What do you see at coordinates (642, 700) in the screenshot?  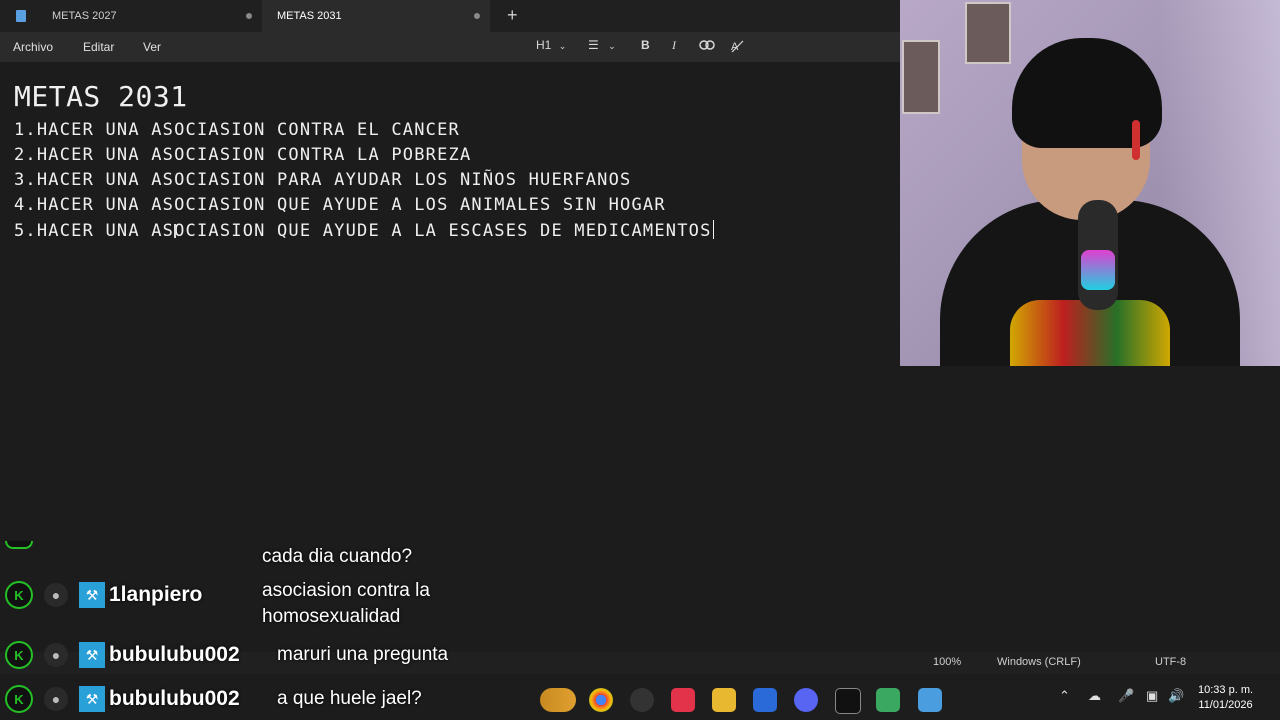 I see `obs-icon` at bounding box center [642, 700].